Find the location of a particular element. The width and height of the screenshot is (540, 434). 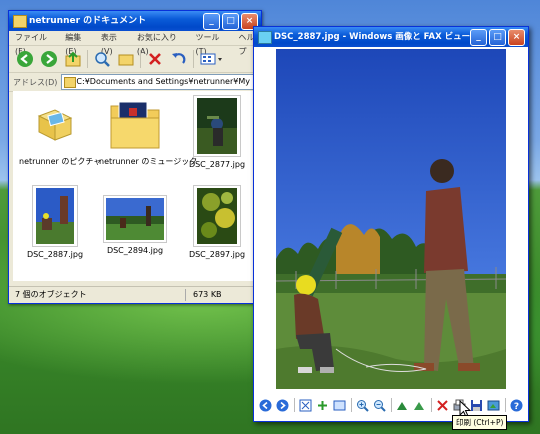

menu-favorites: お気に入り(A) is located at coordinates (161, 43).